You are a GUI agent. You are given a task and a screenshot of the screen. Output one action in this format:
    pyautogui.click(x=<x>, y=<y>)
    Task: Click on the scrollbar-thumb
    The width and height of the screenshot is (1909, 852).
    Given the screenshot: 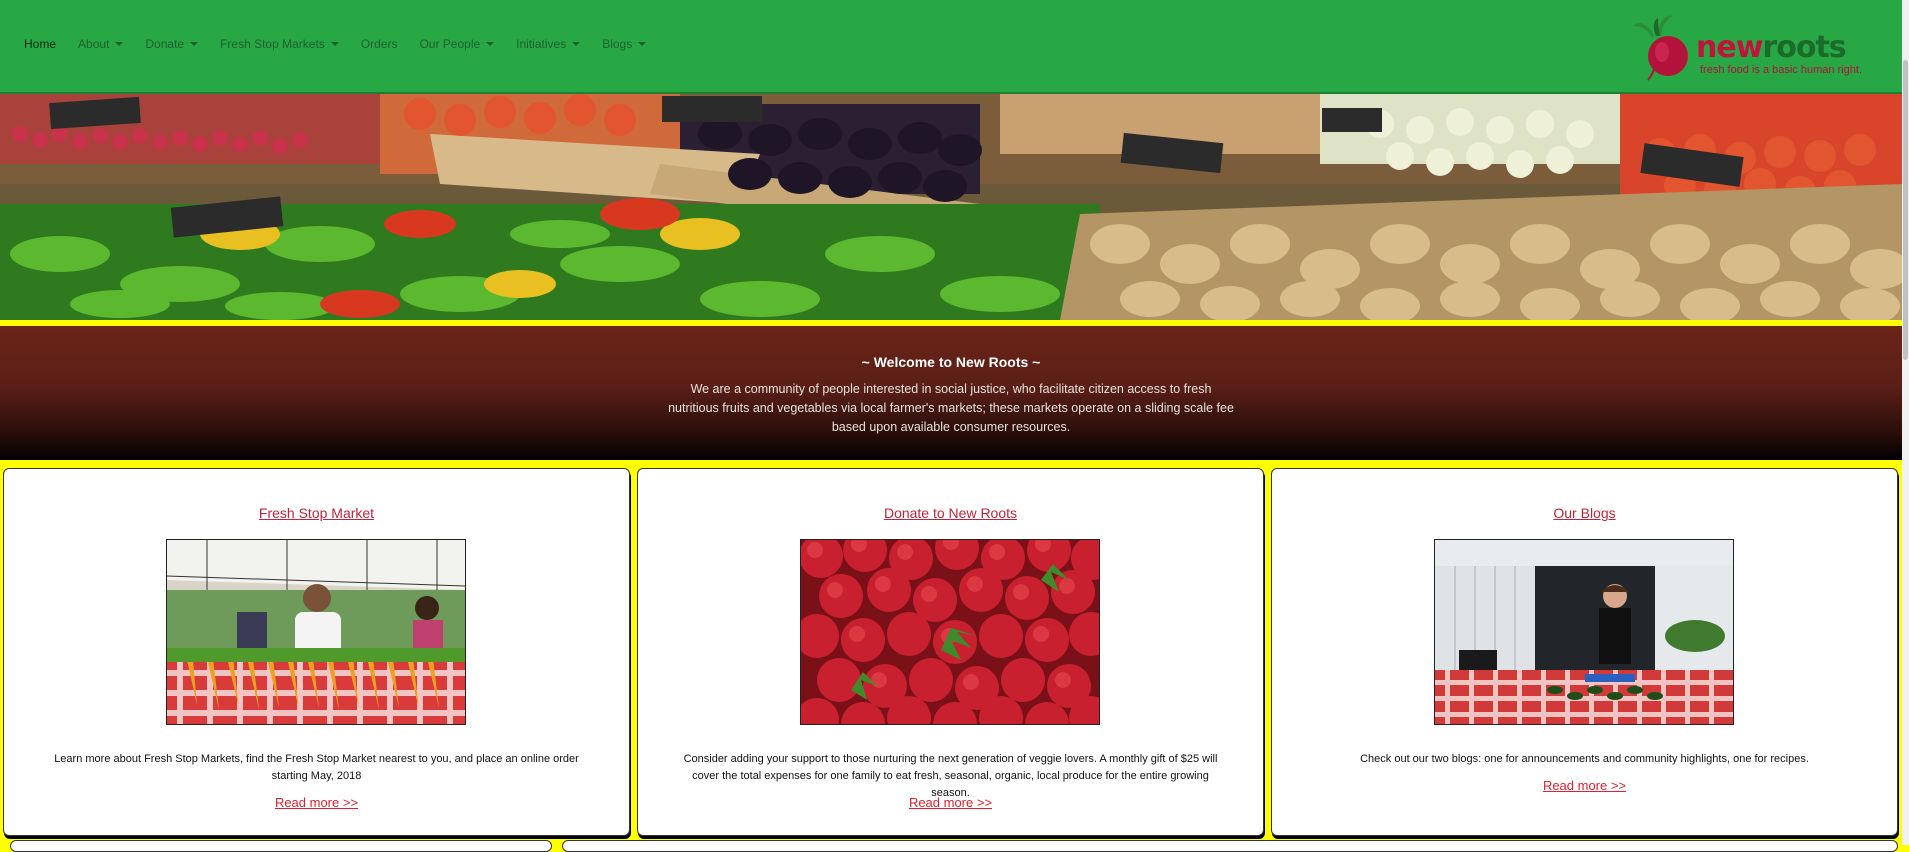 What is the action you would take?
    pyautogui.click(x=1905, y=210)
    